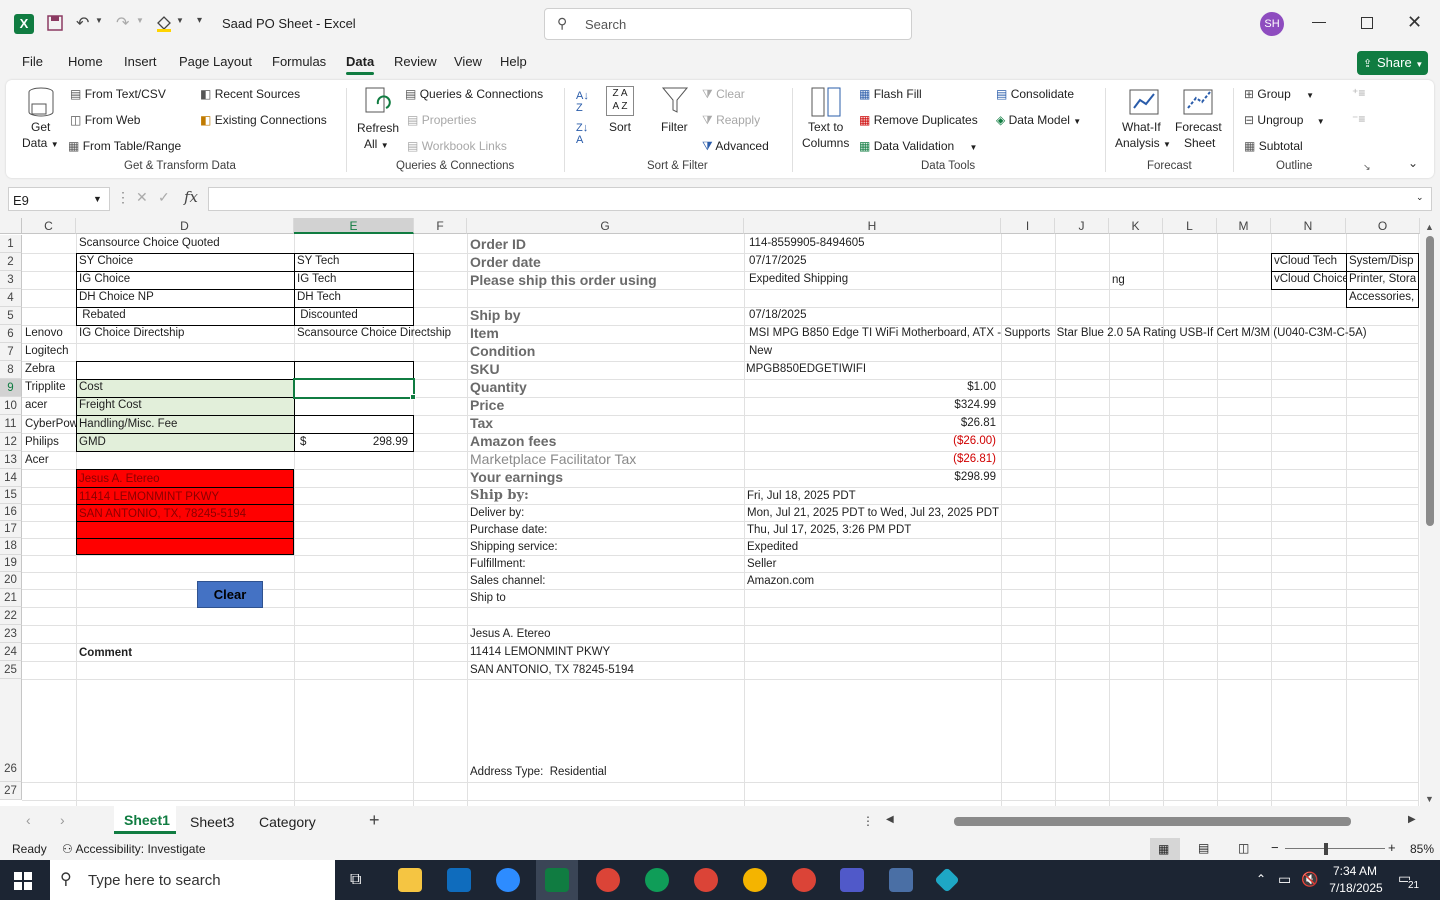 The height and width of the screenshot is (900, 1440). Describe the element at coordinates (496, 564) in the screenshot. I see `cell-g19: Fulfillment:` at that location.